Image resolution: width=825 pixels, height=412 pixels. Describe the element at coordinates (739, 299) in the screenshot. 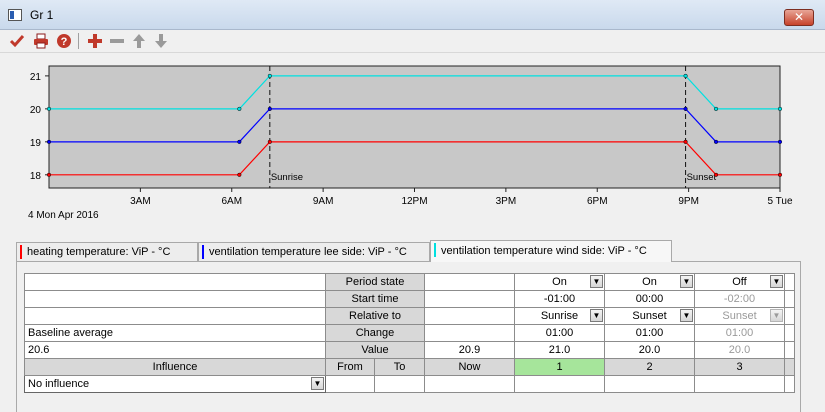

I see `period-3-start-time: -02:00` at that location.